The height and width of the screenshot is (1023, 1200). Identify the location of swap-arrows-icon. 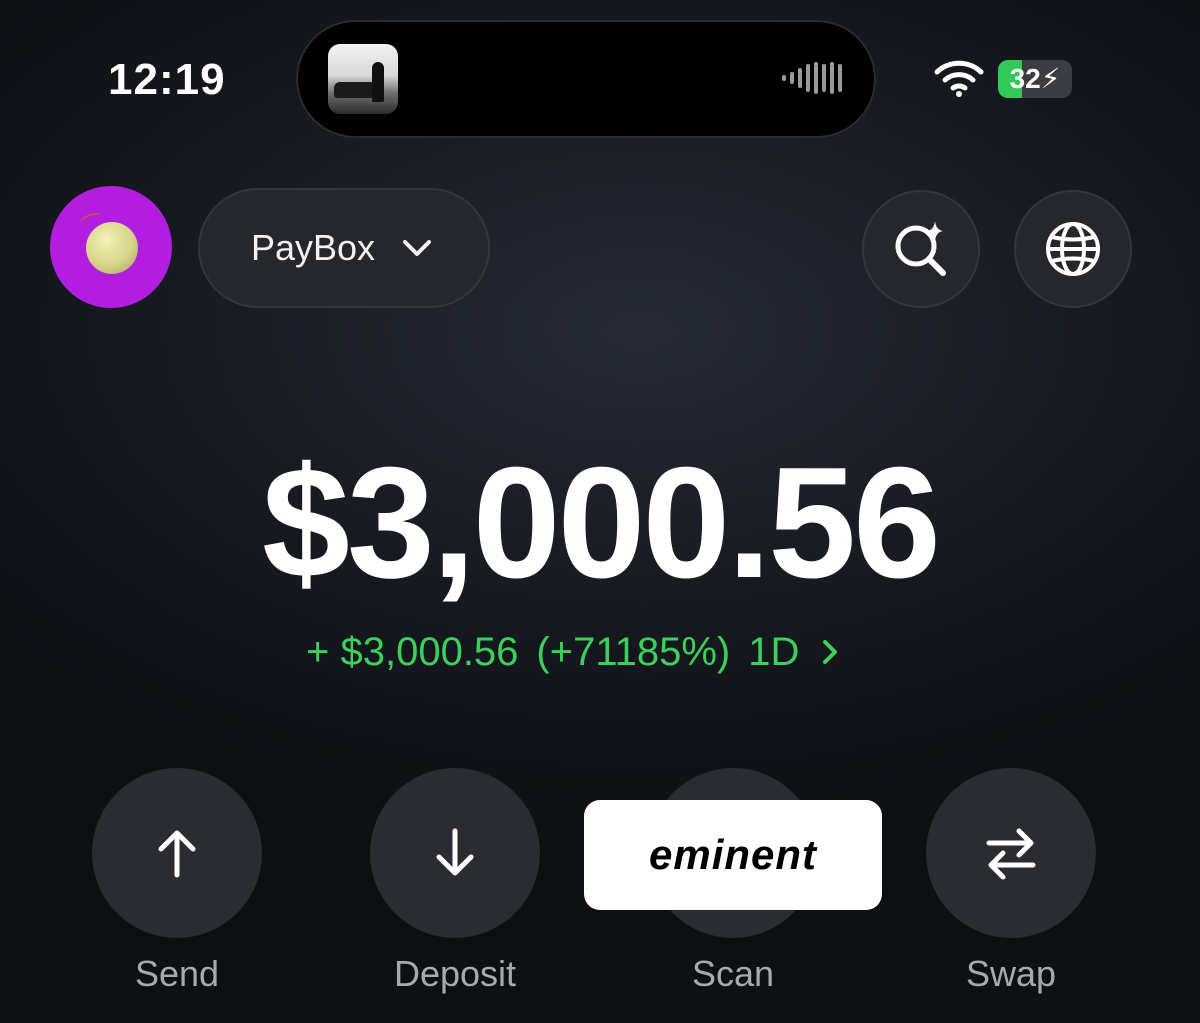
(1011, 854).